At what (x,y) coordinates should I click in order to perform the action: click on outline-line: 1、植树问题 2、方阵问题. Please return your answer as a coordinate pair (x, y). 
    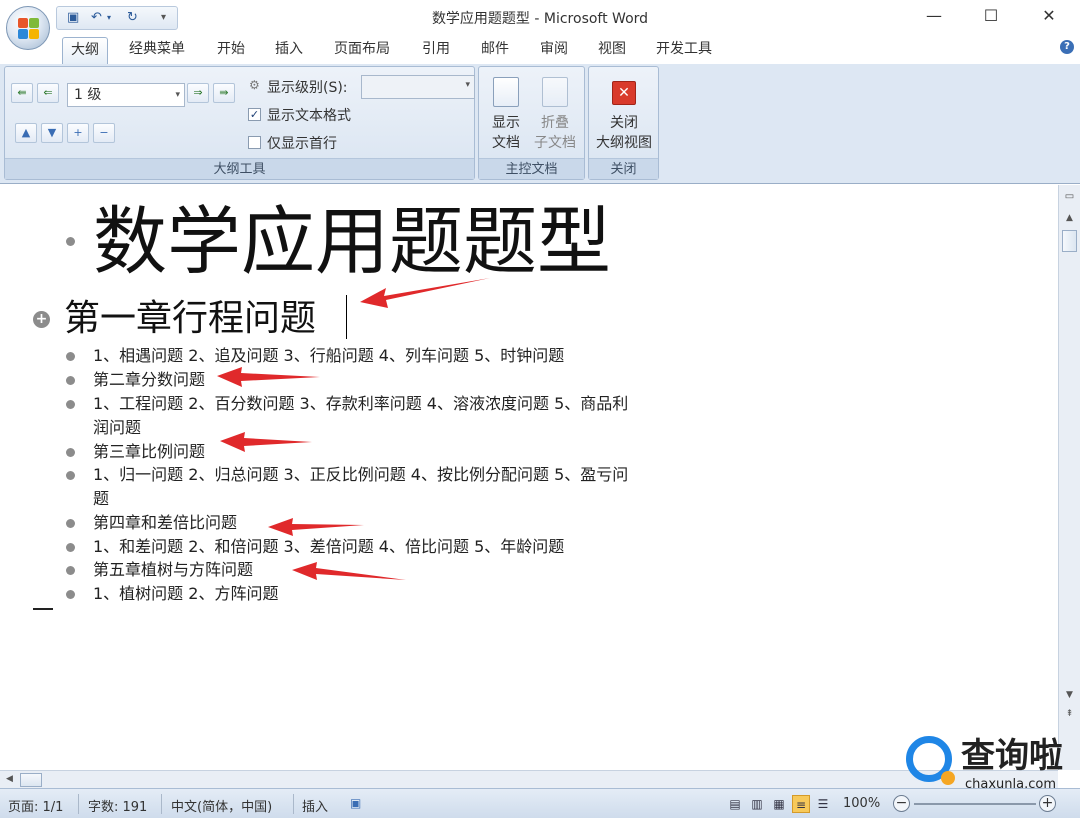
    Looking at the image, I should click on (185, 594).